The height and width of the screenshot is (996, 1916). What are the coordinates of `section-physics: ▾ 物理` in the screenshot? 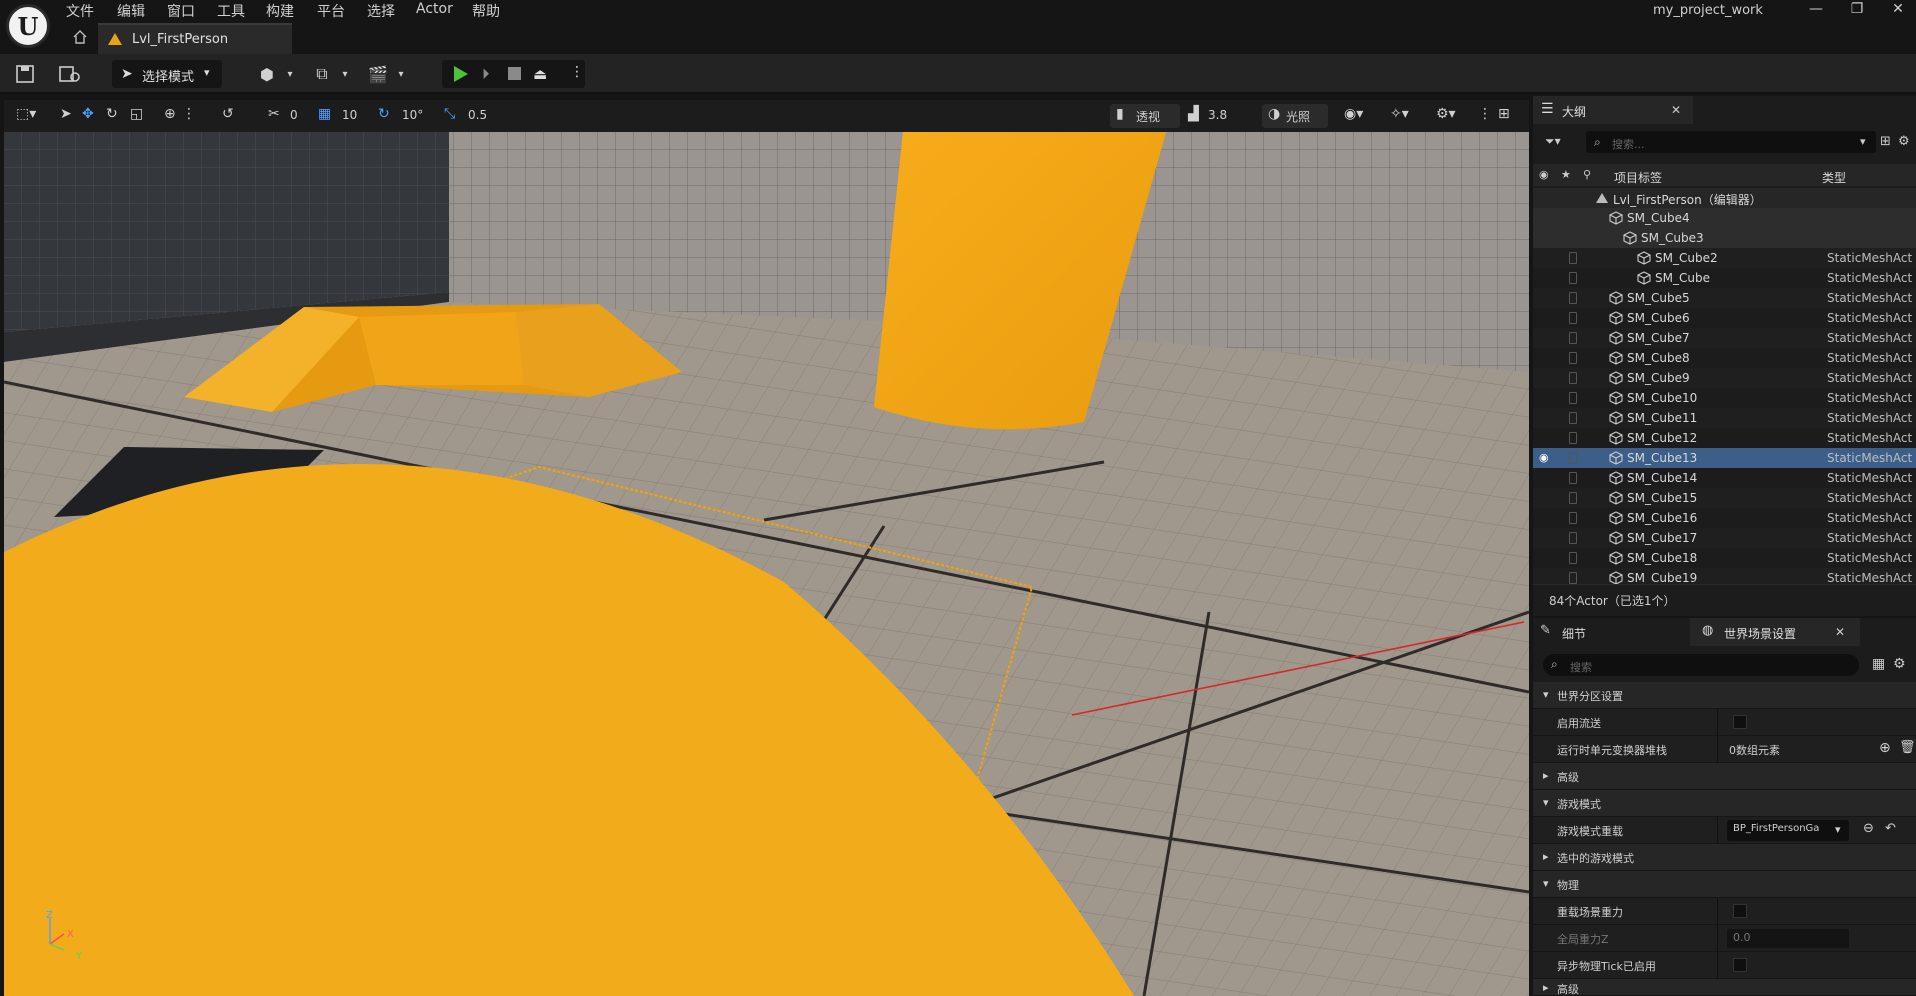 It's located at (1724, 884).